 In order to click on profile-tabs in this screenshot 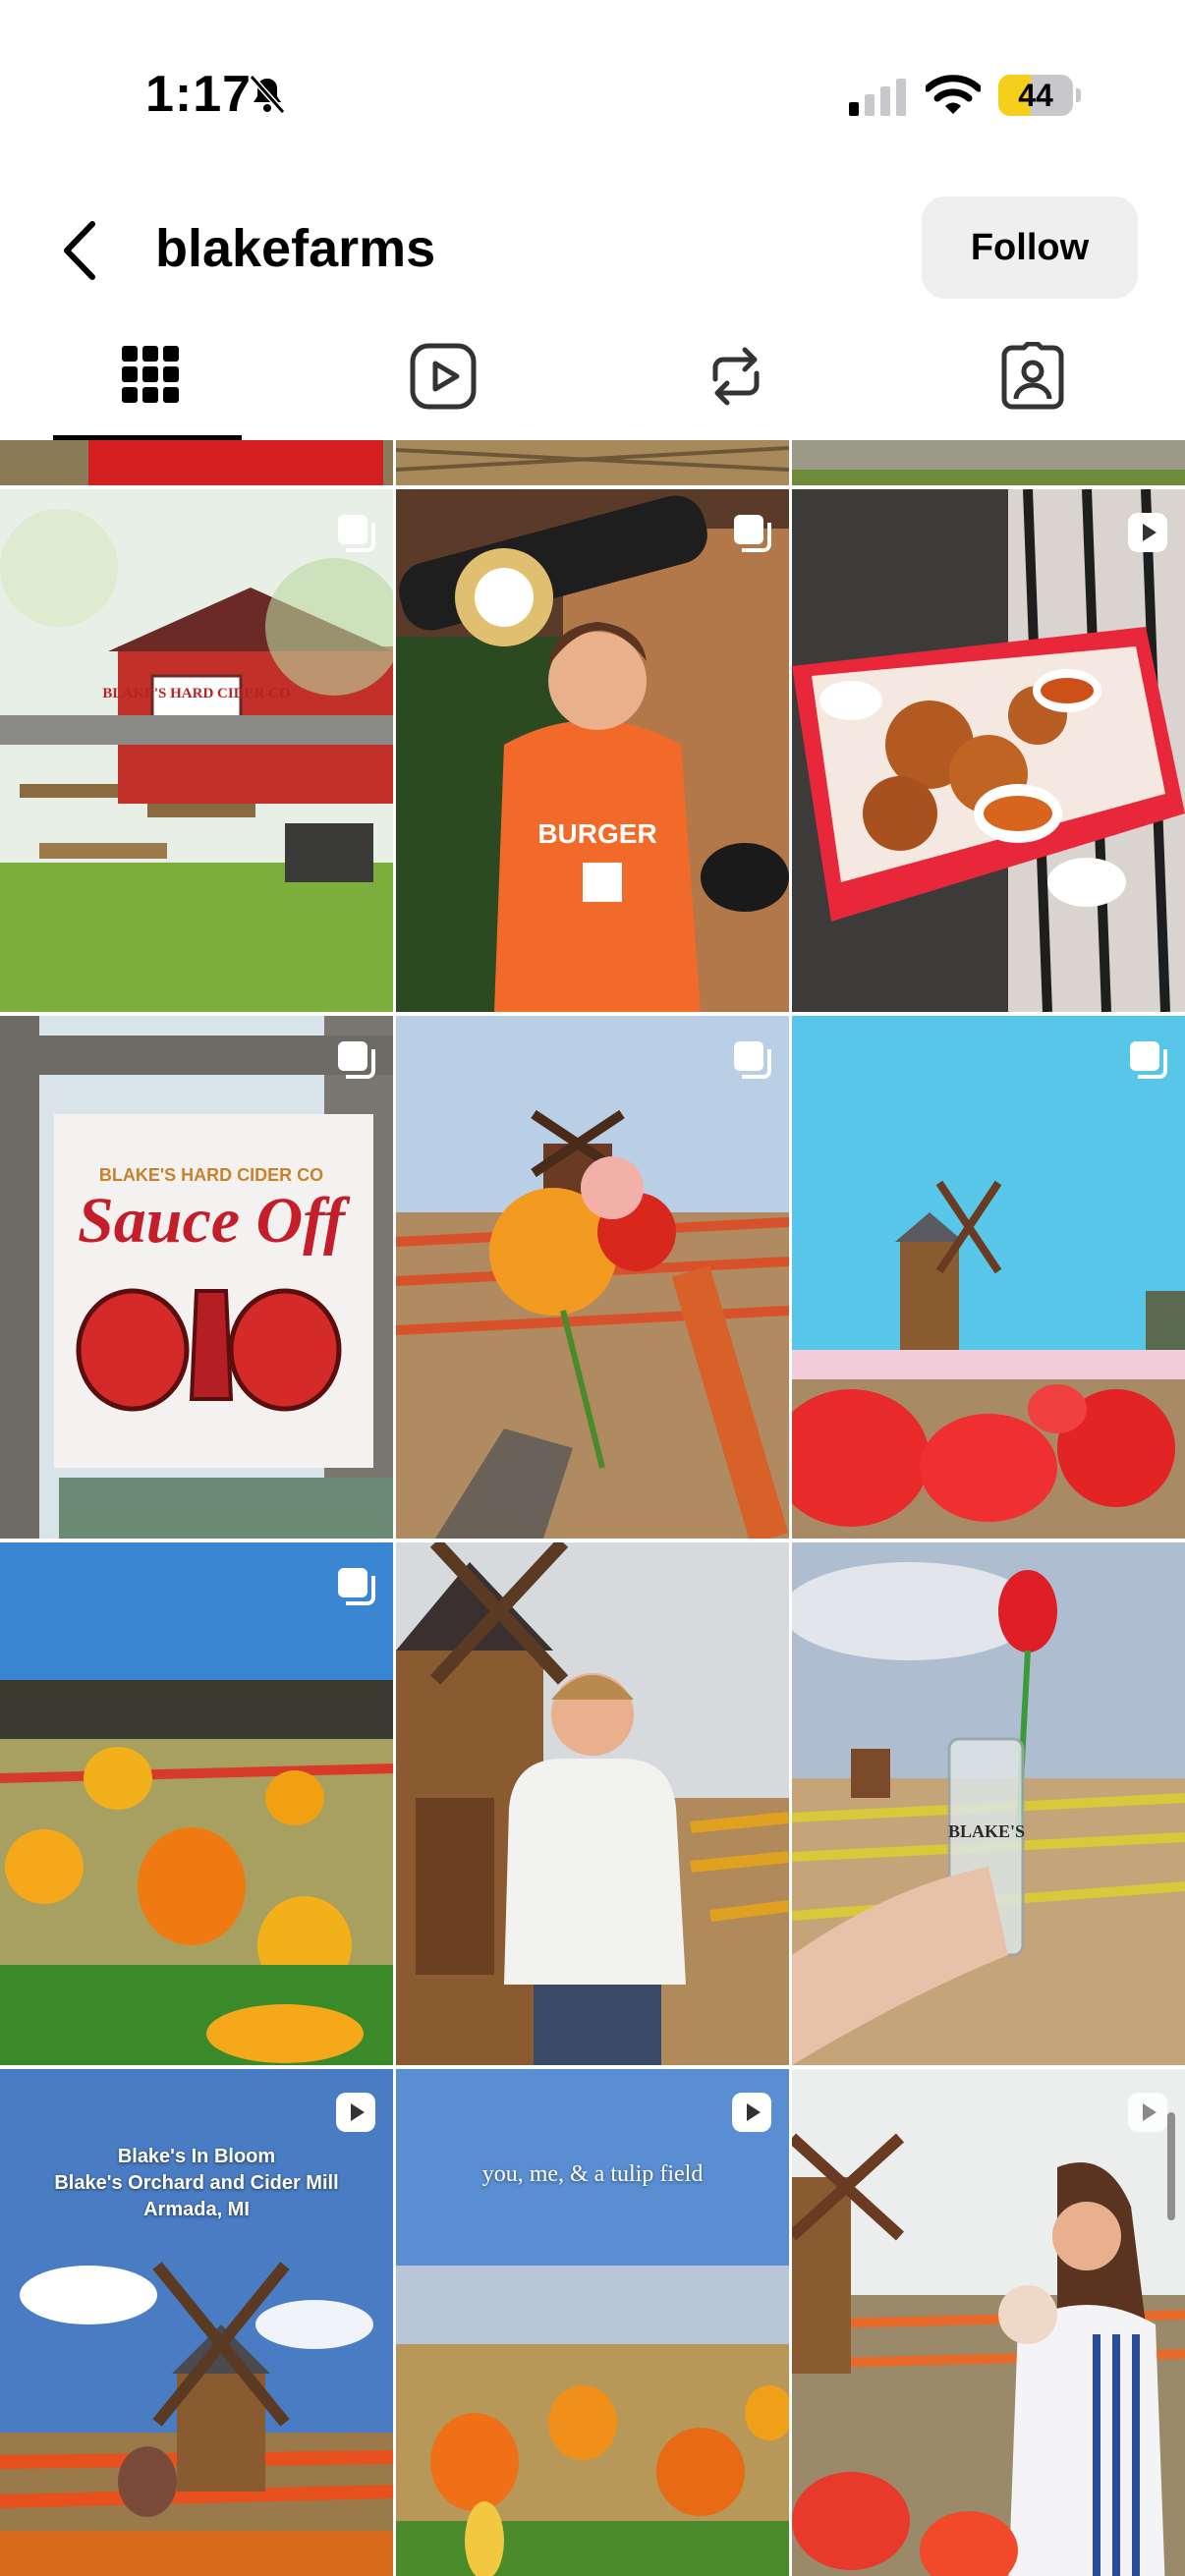, I will do `click(592, 382)`.